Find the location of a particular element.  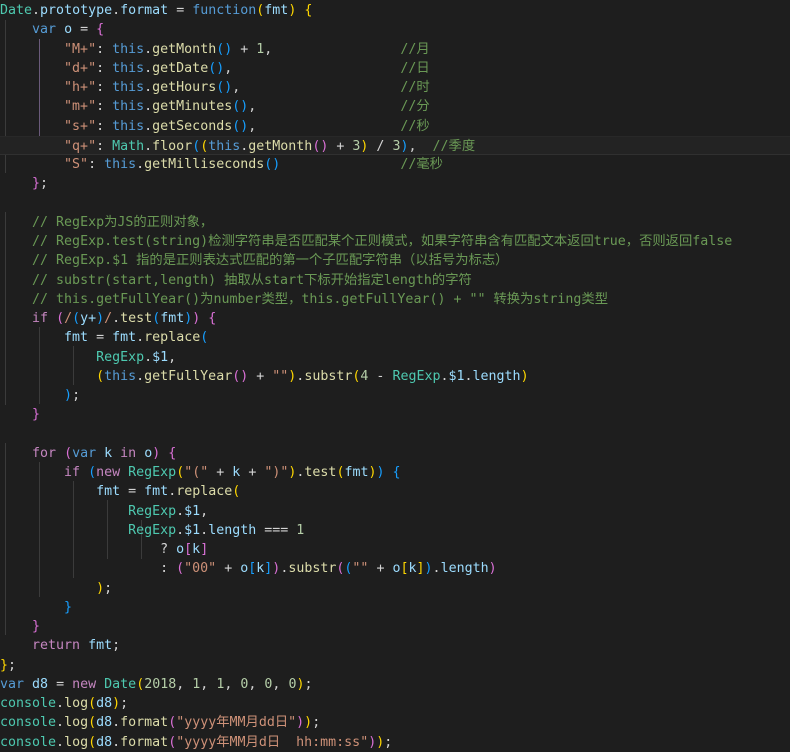

code-line: for (var k in o) { is located at coordinates (395, 453).